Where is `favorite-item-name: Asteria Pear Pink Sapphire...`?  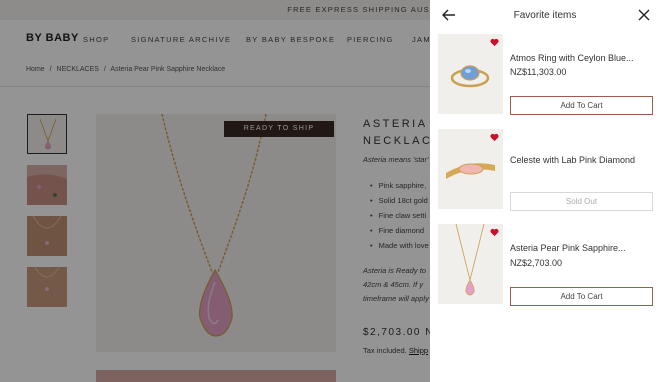
favorite-item-name: Asteria Pear Pink Sapphire... is located at coordinates (582, 248).